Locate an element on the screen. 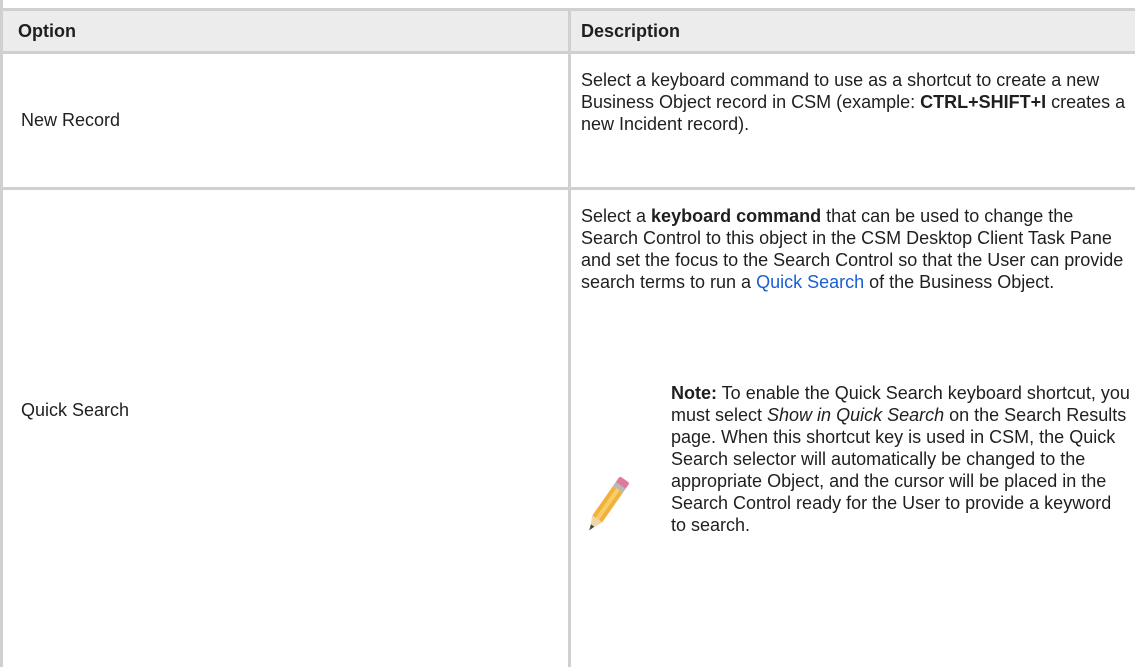  row-divider is located at coordinates (569, 188).